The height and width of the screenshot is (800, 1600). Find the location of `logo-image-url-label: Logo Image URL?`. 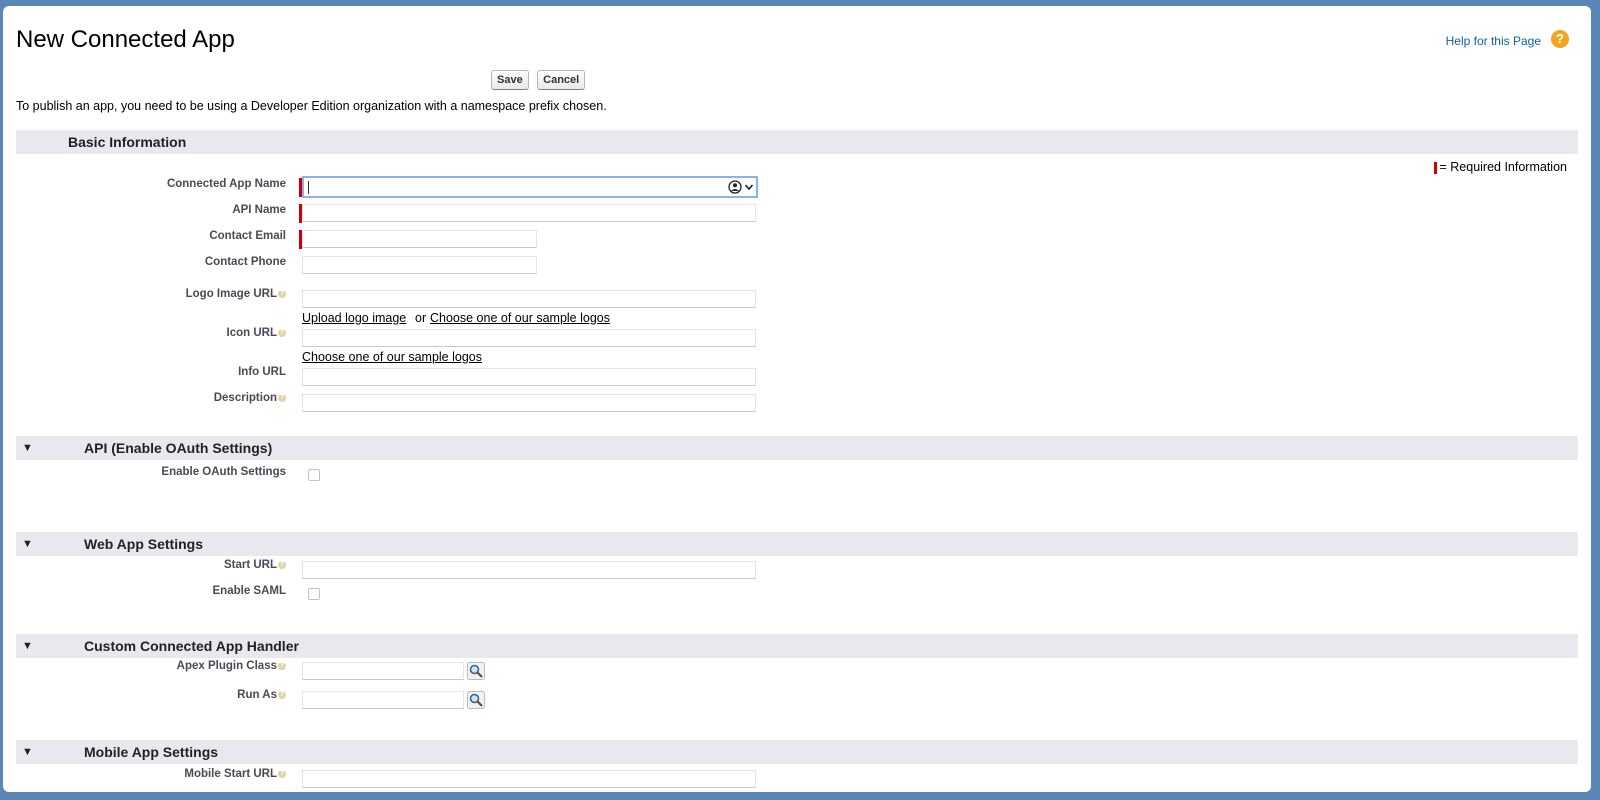

logo-image-url-label: Logo Image URL? is located at coordinates (235, 294).